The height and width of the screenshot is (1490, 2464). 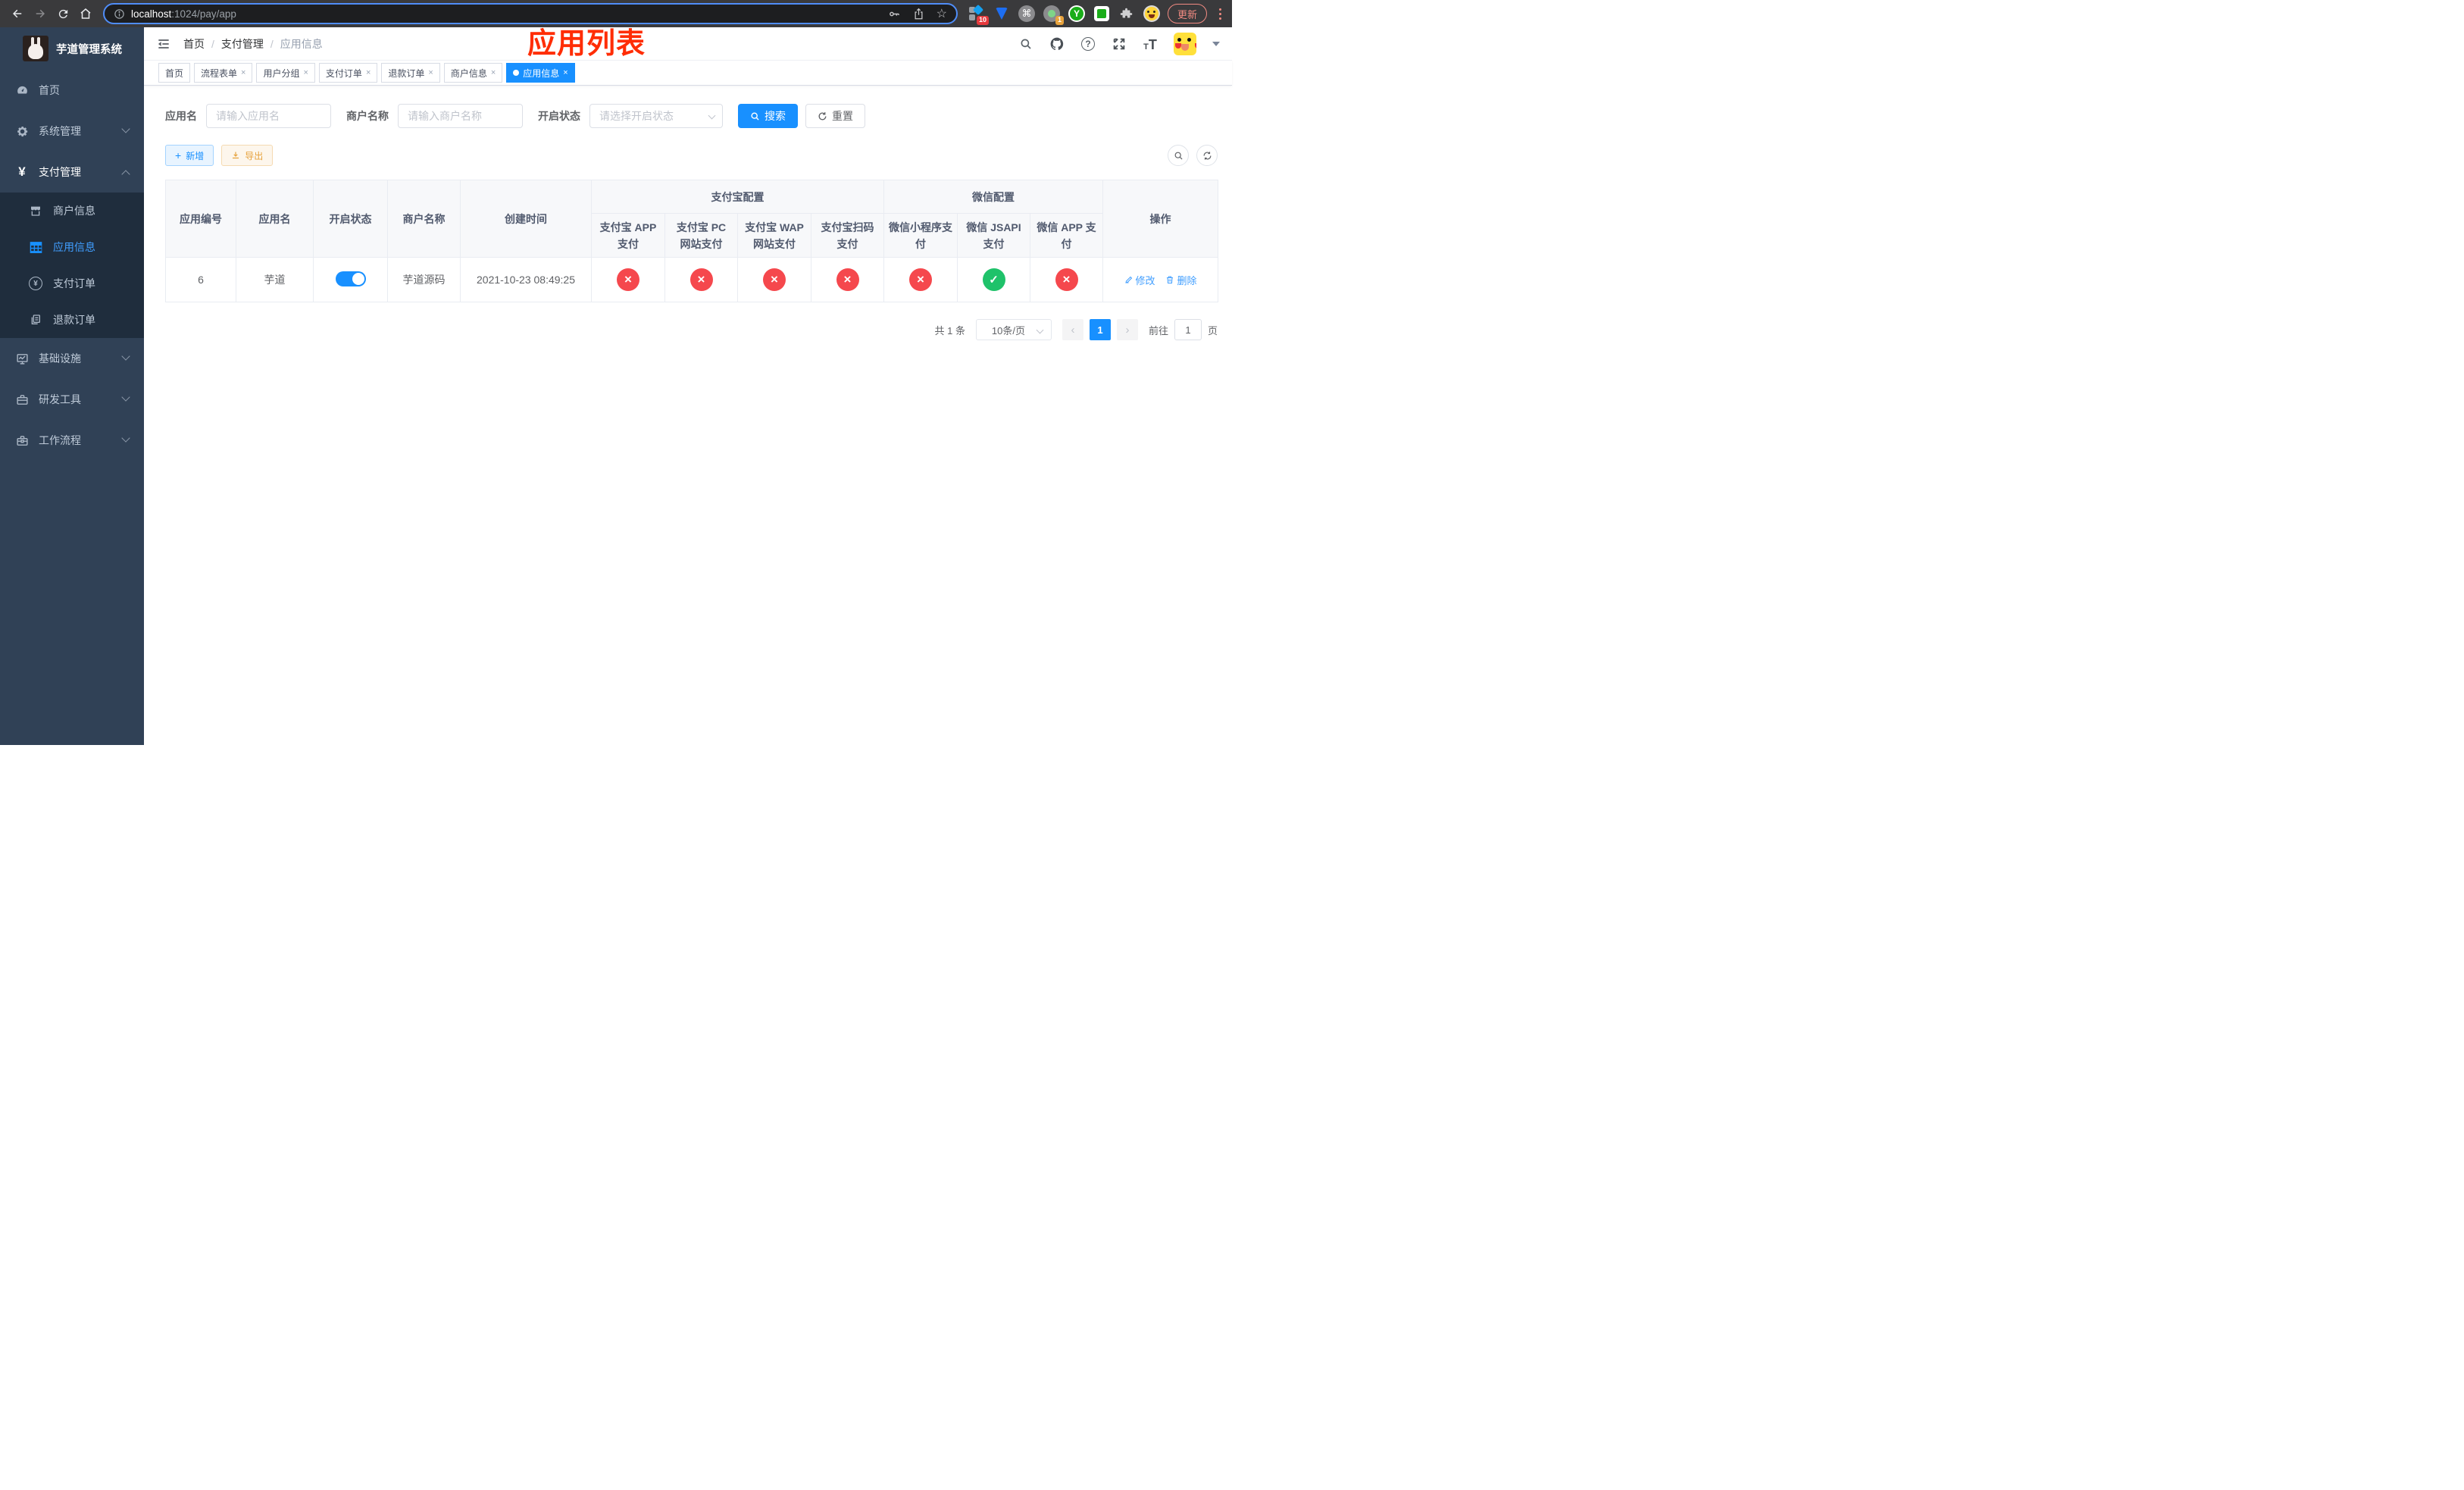 I want to click on browser-forward-icon, so click(x=40, y=14).